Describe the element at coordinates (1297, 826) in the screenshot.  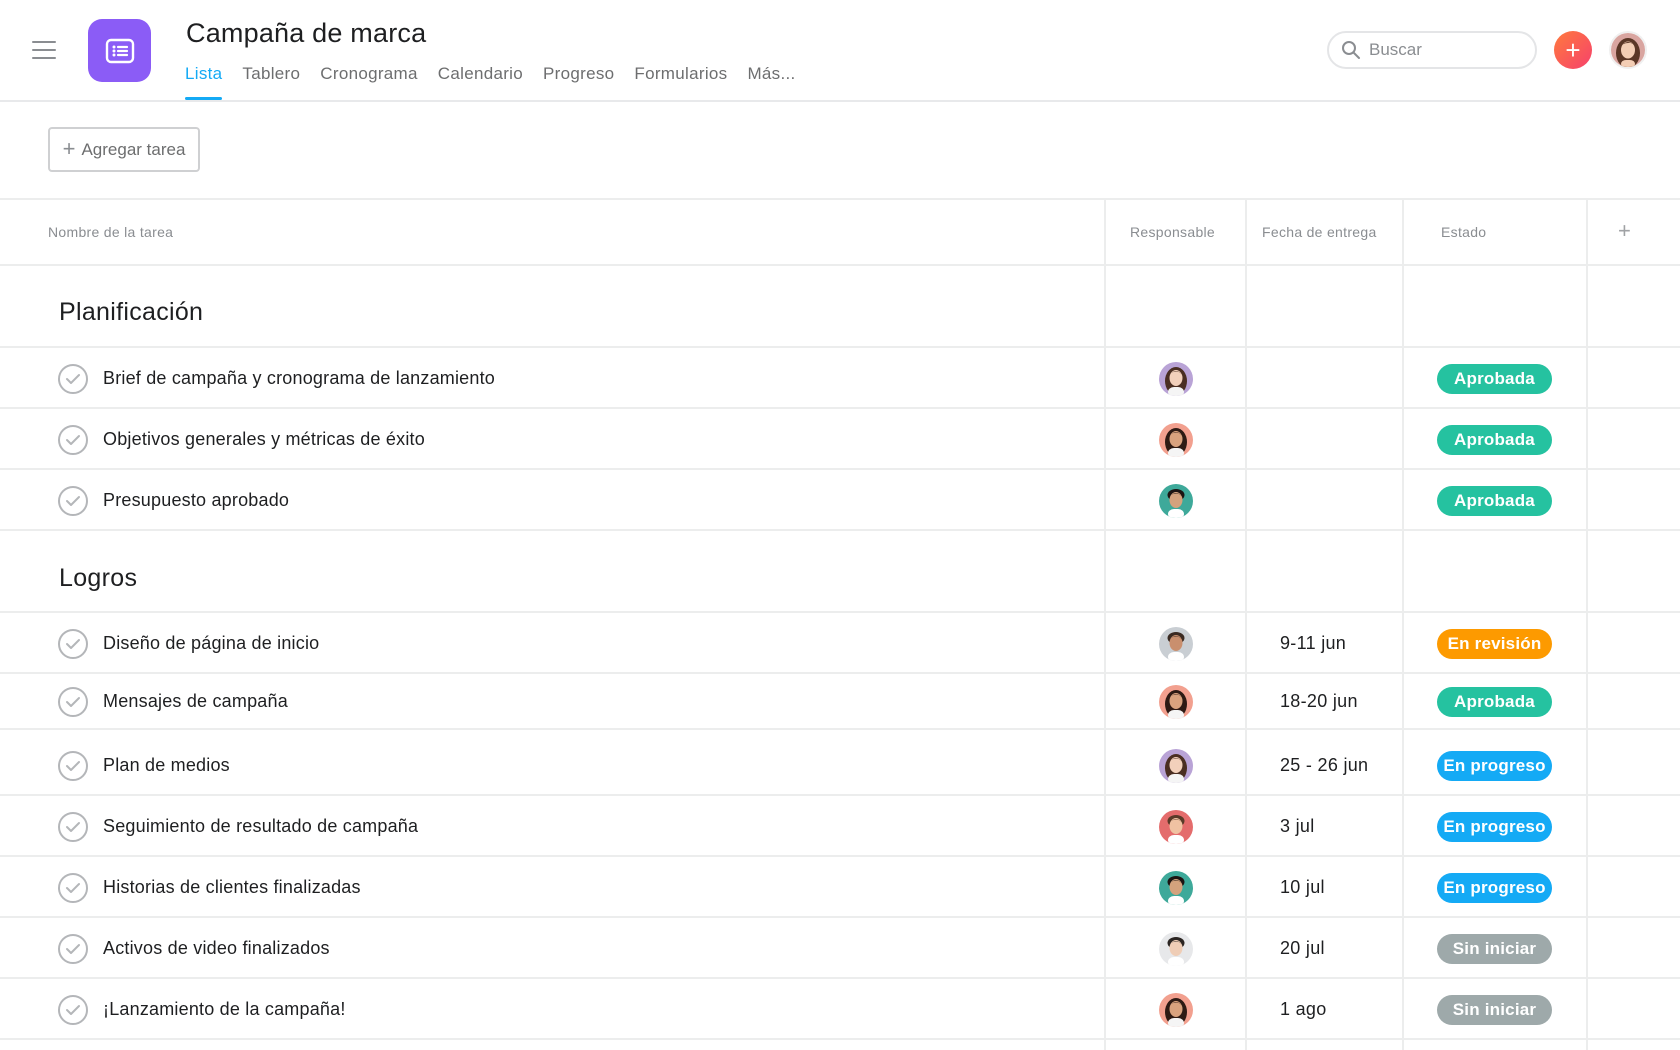
I see `due-date: 3 jul` at that location.